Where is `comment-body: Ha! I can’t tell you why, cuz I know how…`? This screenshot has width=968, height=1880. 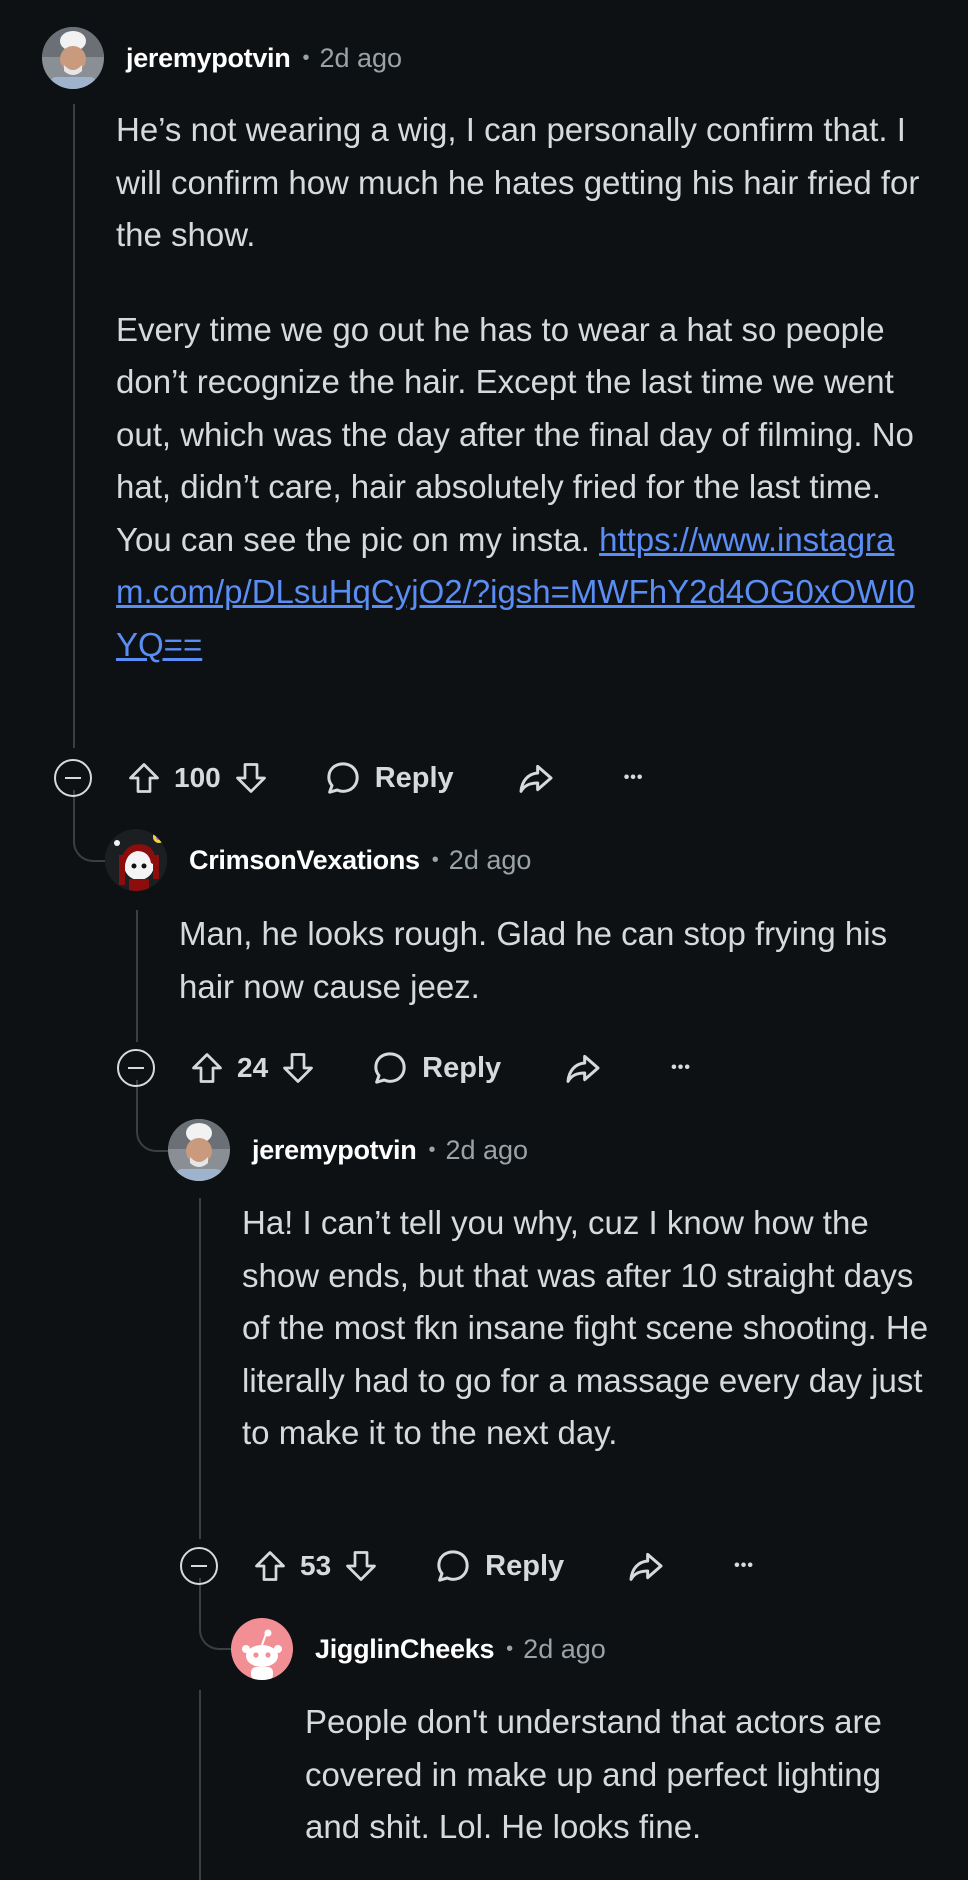
comment-body: Ha! I can’t tell you why, cuz I know how… is located at coordinates (587, 1328).